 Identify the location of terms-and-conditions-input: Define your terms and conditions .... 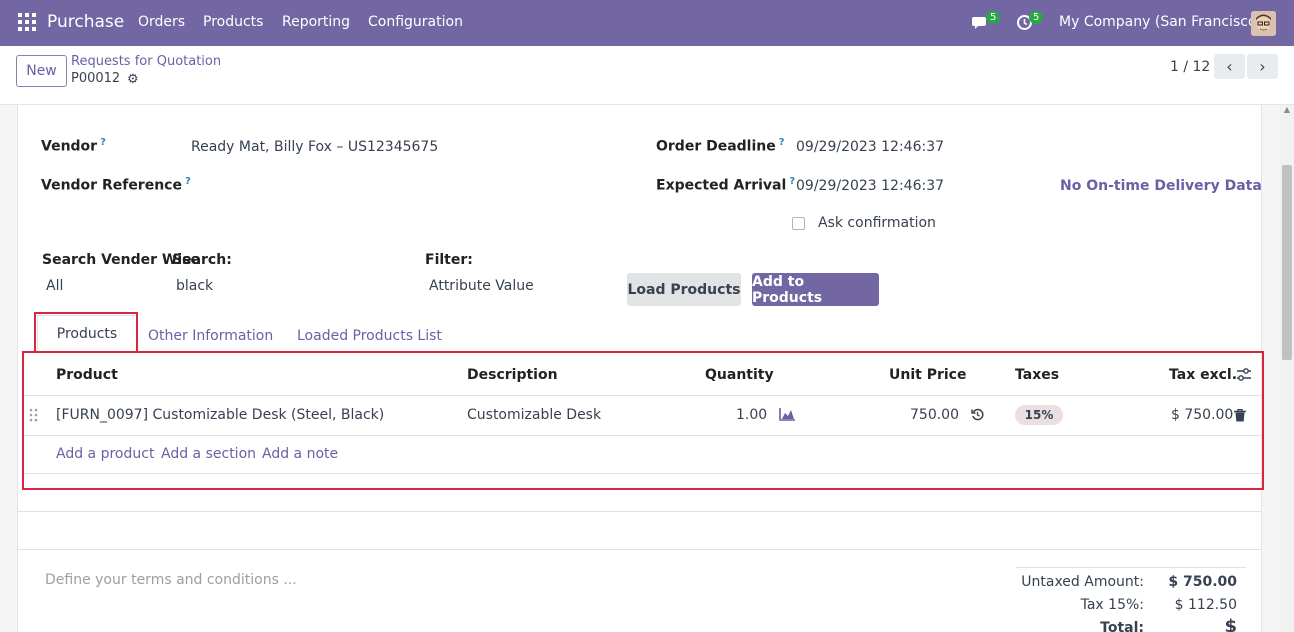
(171, 580).